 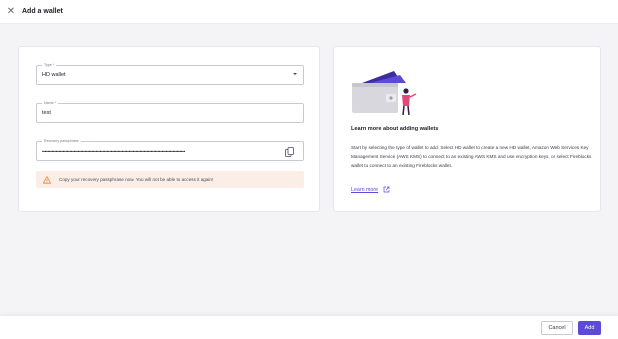 What do you see at coordinates (364, 190) in the screenshot?
I see `learn-more-label: Learn more` at bounding box center [364, 190].